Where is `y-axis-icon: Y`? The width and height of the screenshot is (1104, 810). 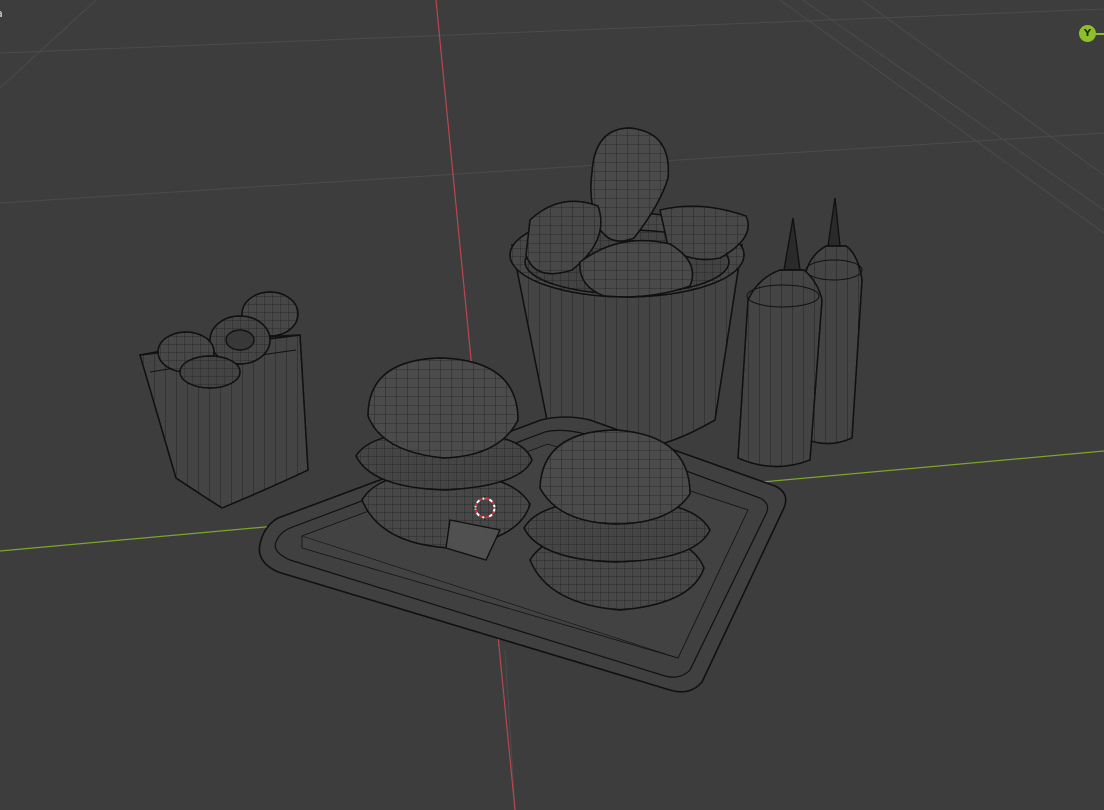
y-axis-icon: Y is located at coordinates (1087, 33).